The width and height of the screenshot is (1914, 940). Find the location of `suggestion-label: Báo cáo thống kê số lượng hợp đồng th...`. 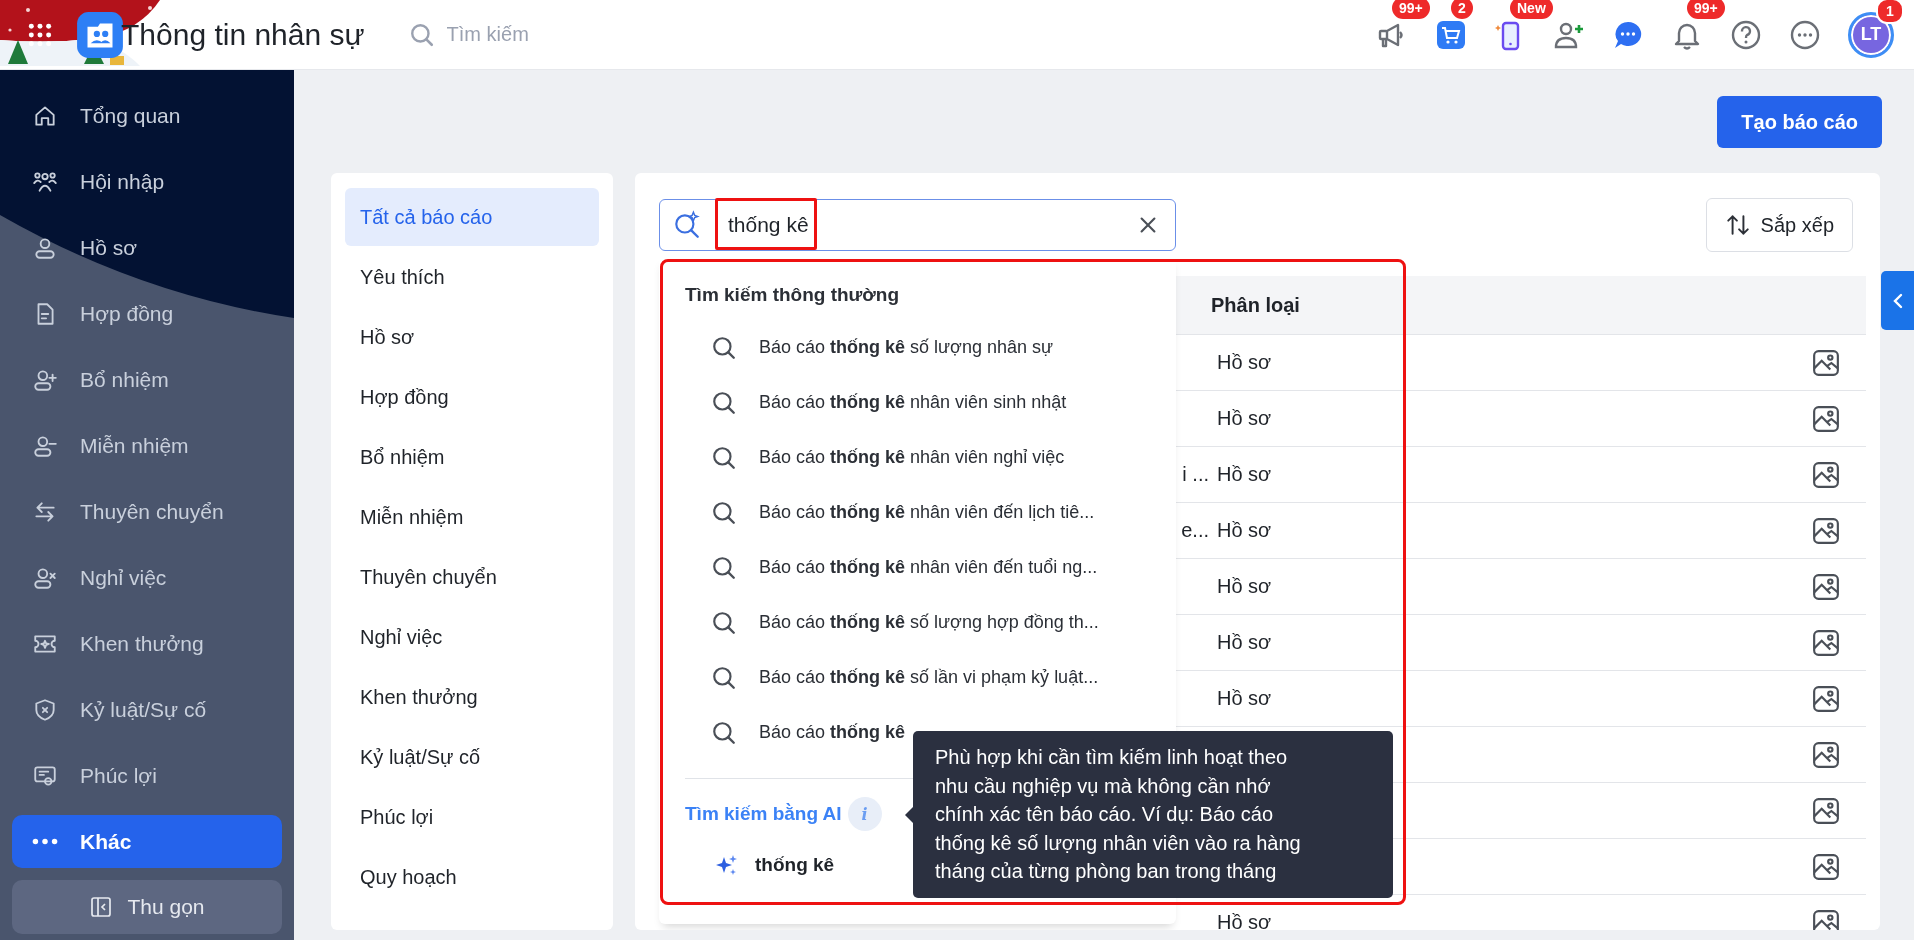

suggestion-label: Báo cáo thống kê số lượng hợp đồng th... is located at coordinates (929, 622).